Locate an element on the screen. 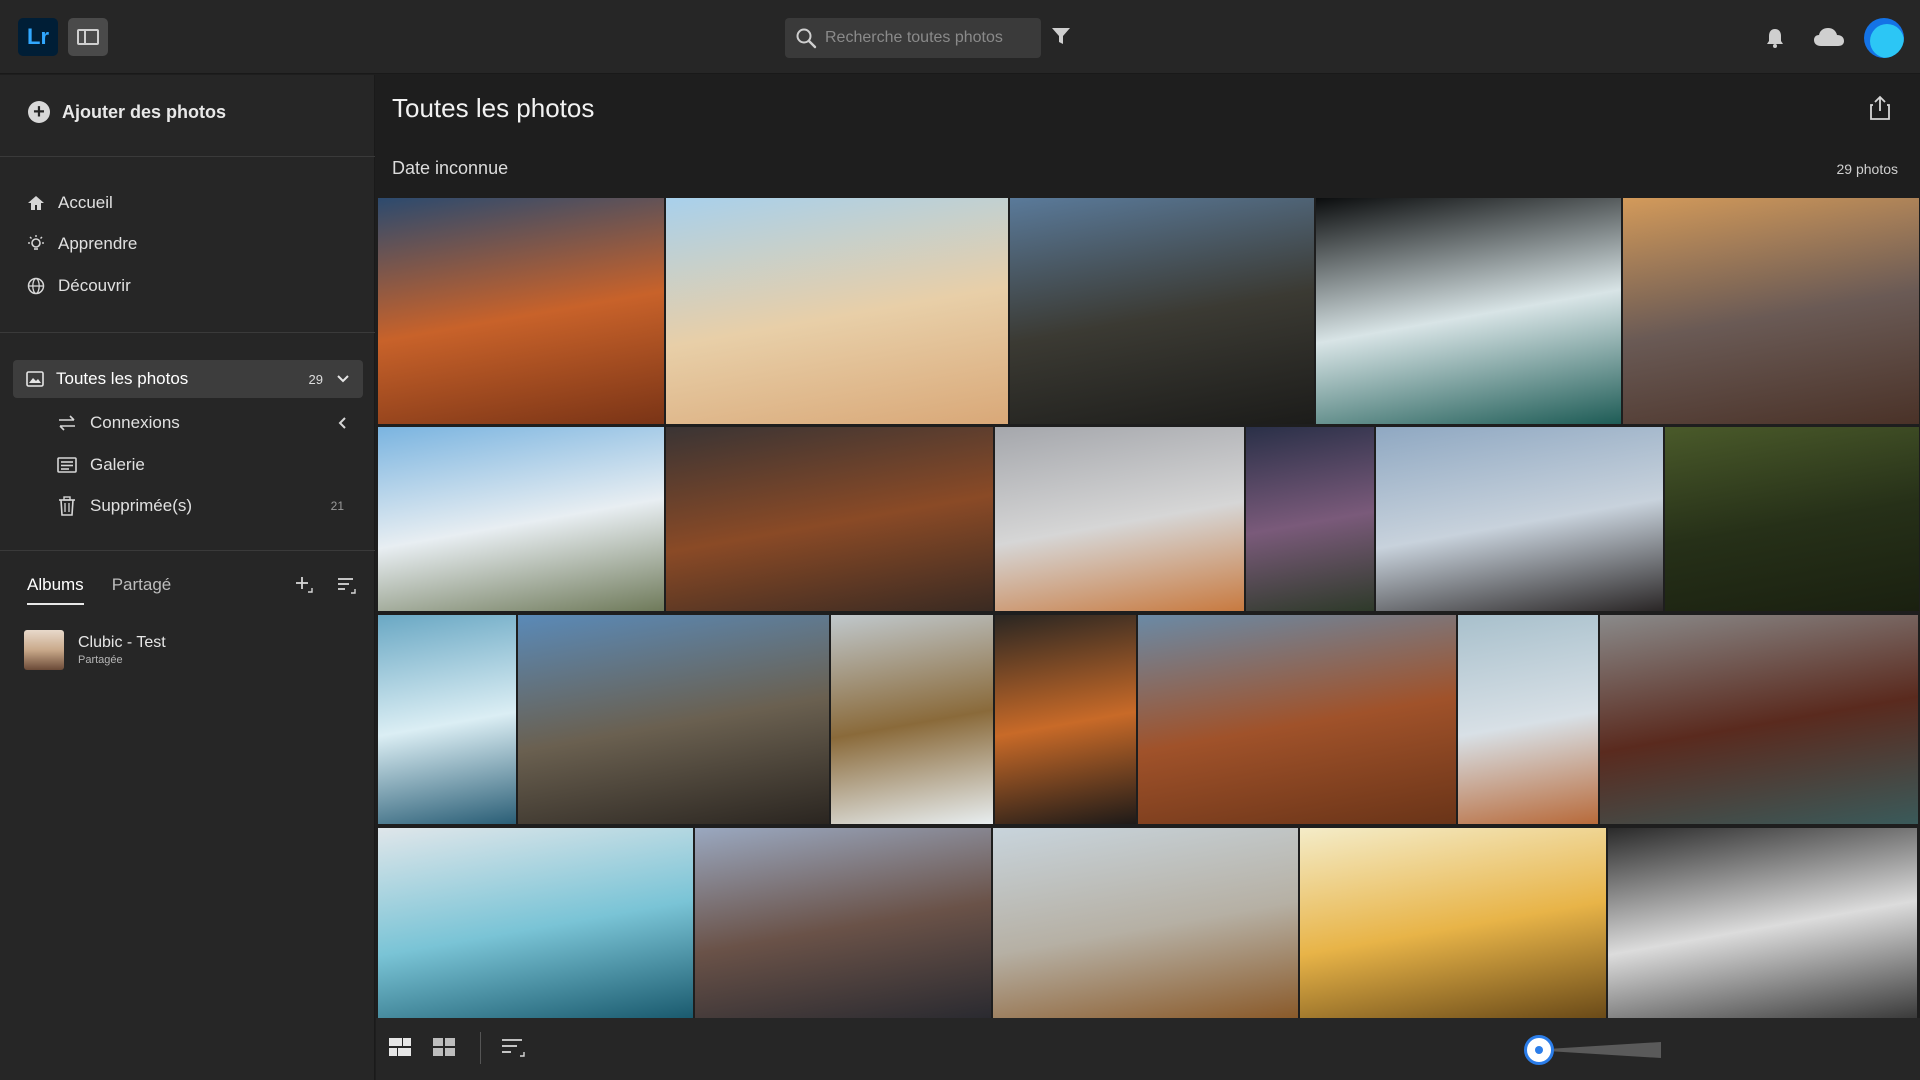 This screenshot has width=1920, height=1080. album-item: Clubic - Test Partagée is located at coordinates (95, 650).